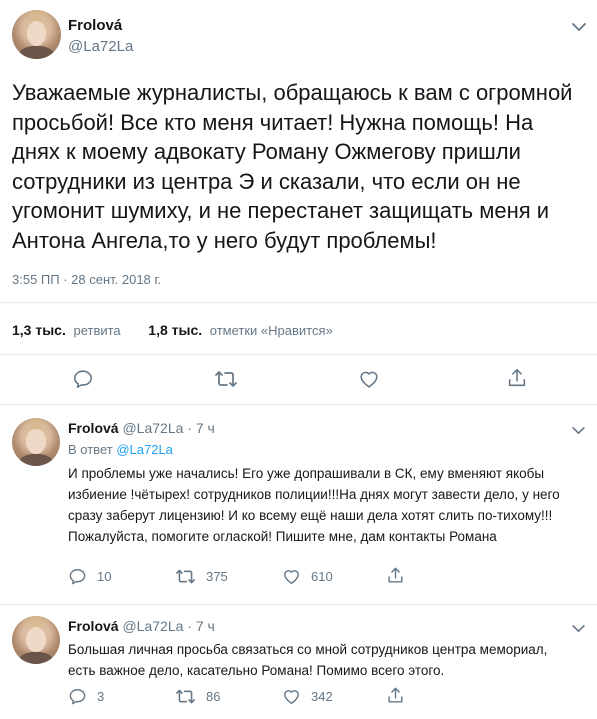 This screenshot has height=719, width=597. Describe the element at coordinates (213, 696) in the screenshot. I see `retweet-count: 86` at that location.